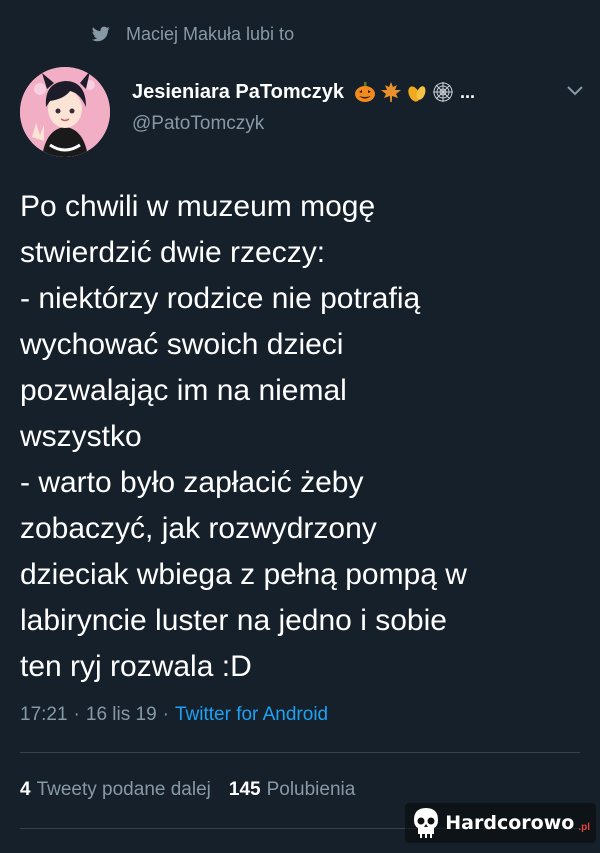  I want to click on tweet-source-link: Twitter for Android, so click(251, 715).